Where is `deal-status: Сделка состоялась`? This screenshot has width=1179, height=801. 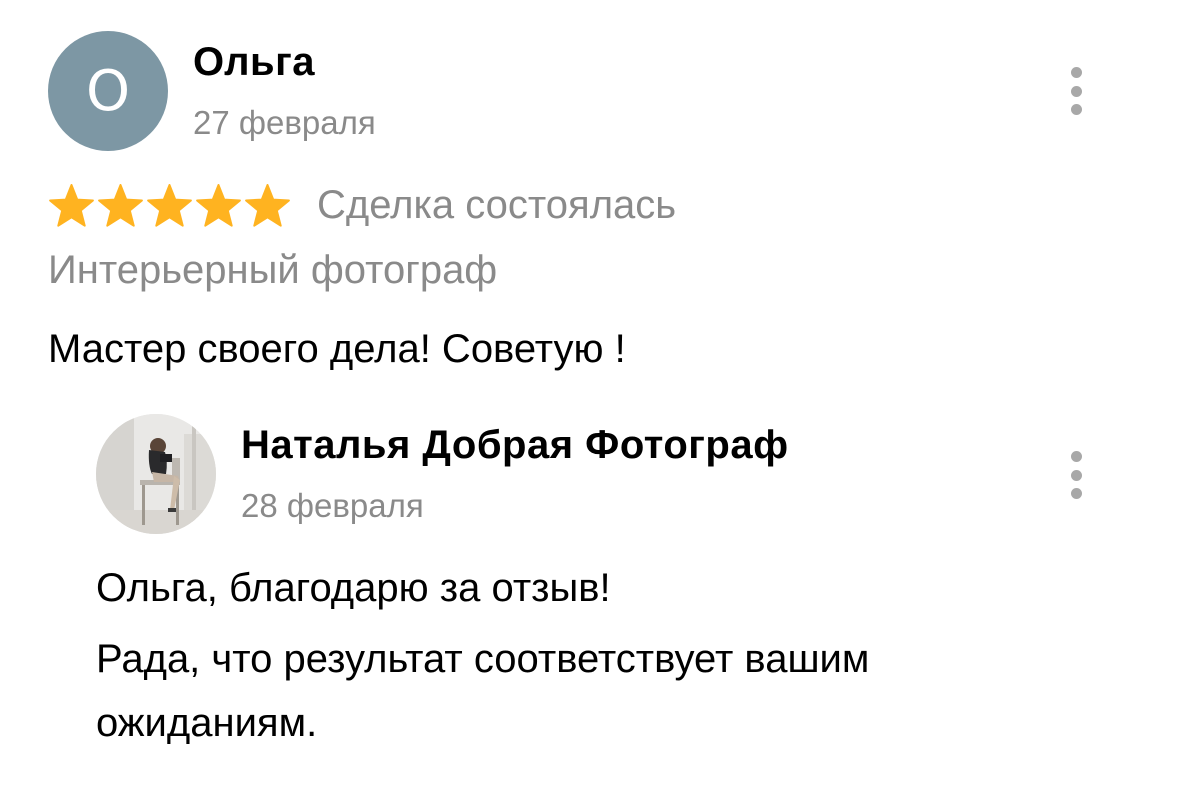 deal-status: Сделка состоялась is located at coordinates (497, 205).